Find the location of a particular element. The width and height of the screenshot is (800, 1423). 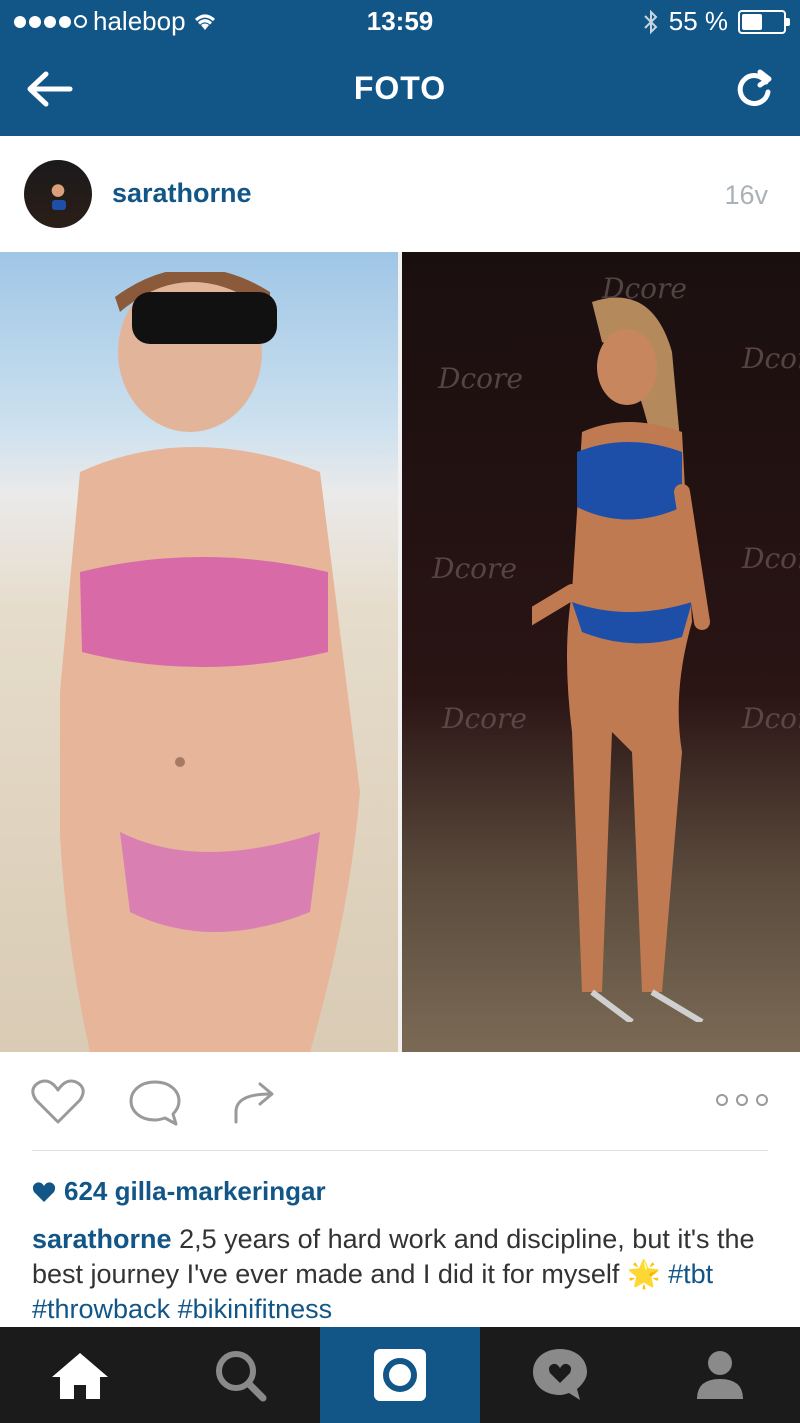

tab-camera is located at coordinates (400, 1375).